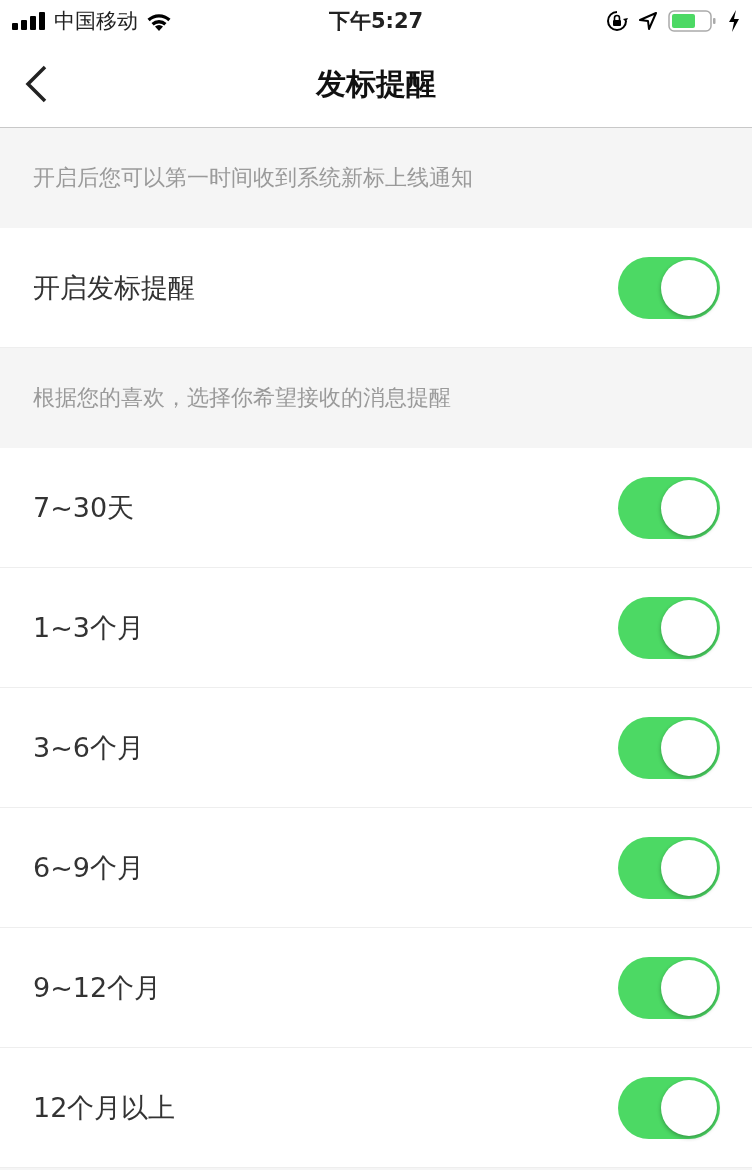 The height and width of the screenshot is (1170, 752). What do you see at coordinates (88, 747) in the screenshot?
I see `setting-label: 3~6个月` at bounding box center [88, 747].